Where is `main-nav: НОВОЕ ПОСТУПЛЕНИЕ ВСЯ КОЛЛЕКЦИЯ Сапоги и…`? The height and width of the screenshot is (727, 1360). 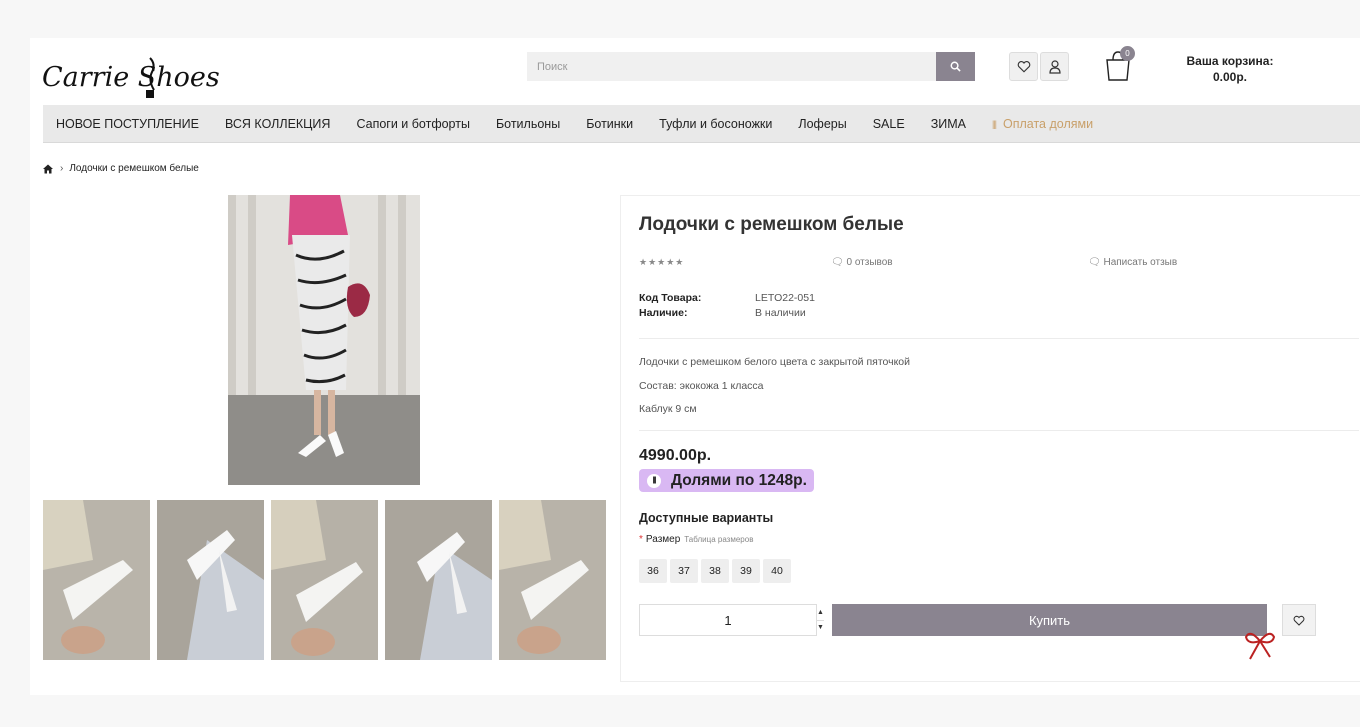 main-nav: НОВОЕ ПОСТУПЛЕНИЕ ВСЯ КОЛЛЕКЦИЯ Сапоги и… is located at coordinates (701, 124).